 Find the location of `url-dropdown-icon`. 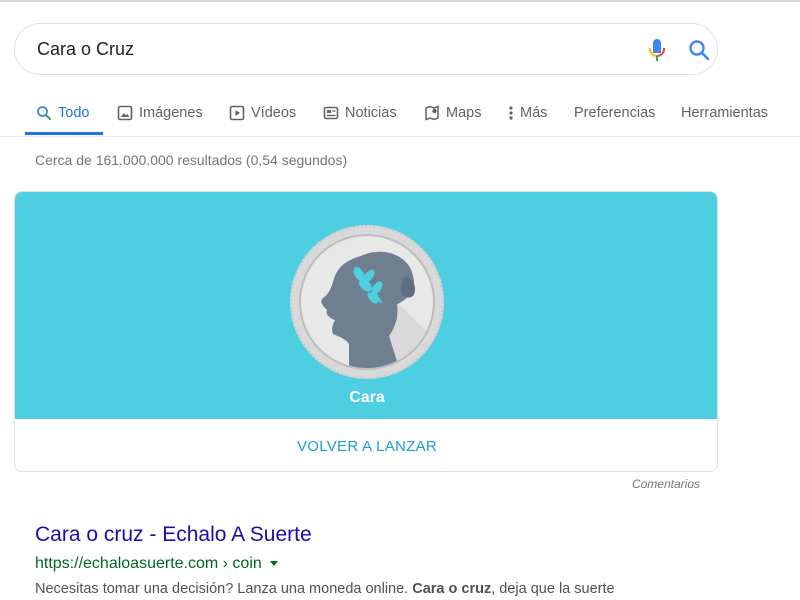

url-dropdown-icon is located at coordinates (273, 564).